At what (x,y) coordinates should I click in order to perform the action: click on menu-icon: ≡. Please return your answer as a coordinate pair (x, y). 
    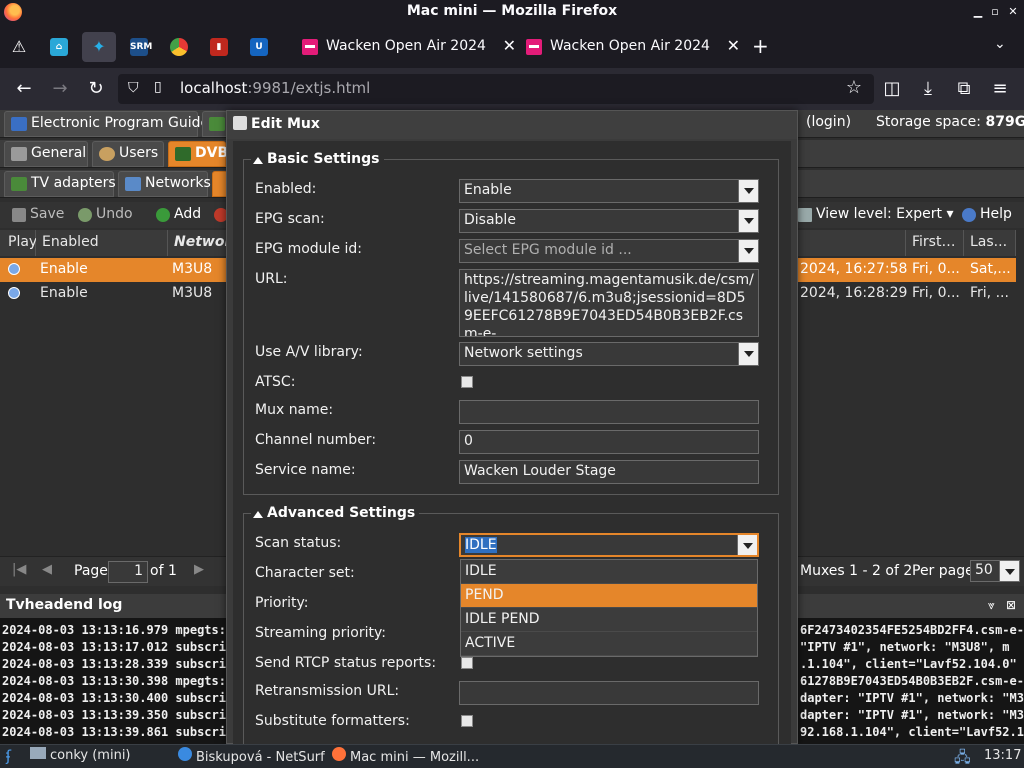
    Looking at the image, I should click on (1000, 89).